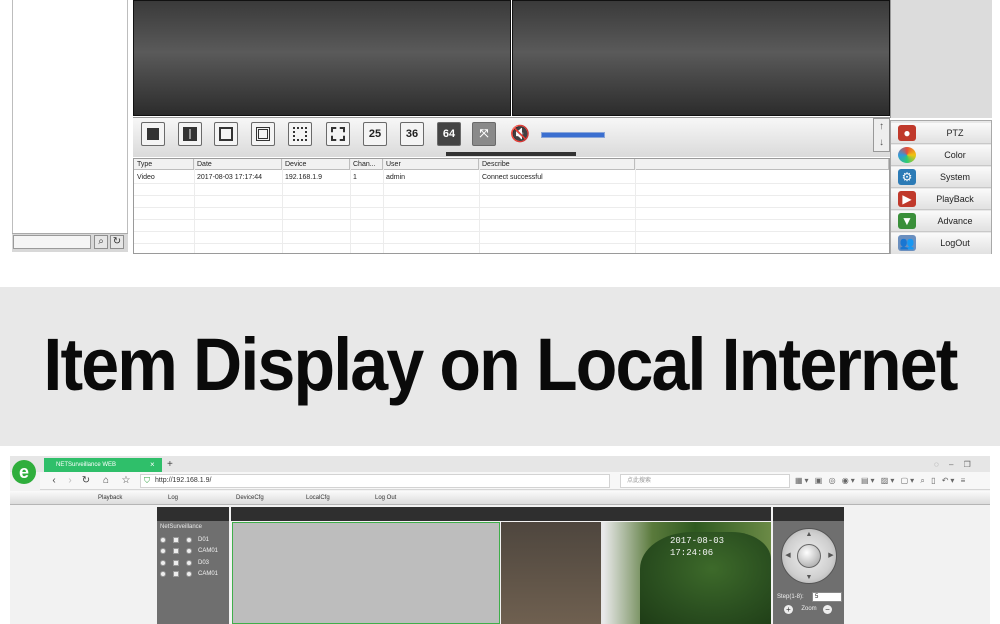 The width and height of the screenshot is (1000, 624). Describe the element at coordinates (318, 498) in the screenshot. I see `web-menu-localcfg: LocalCfg` at that location.